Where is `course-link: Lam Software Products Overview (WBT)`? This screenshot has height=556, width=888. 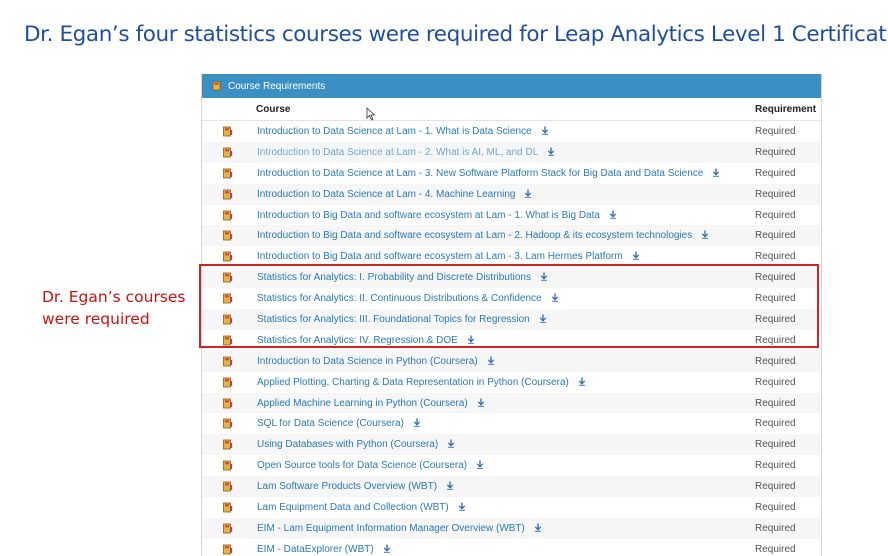
course-link: Lam Software Products Overview (WBT) is located at coordinates (506, 486).